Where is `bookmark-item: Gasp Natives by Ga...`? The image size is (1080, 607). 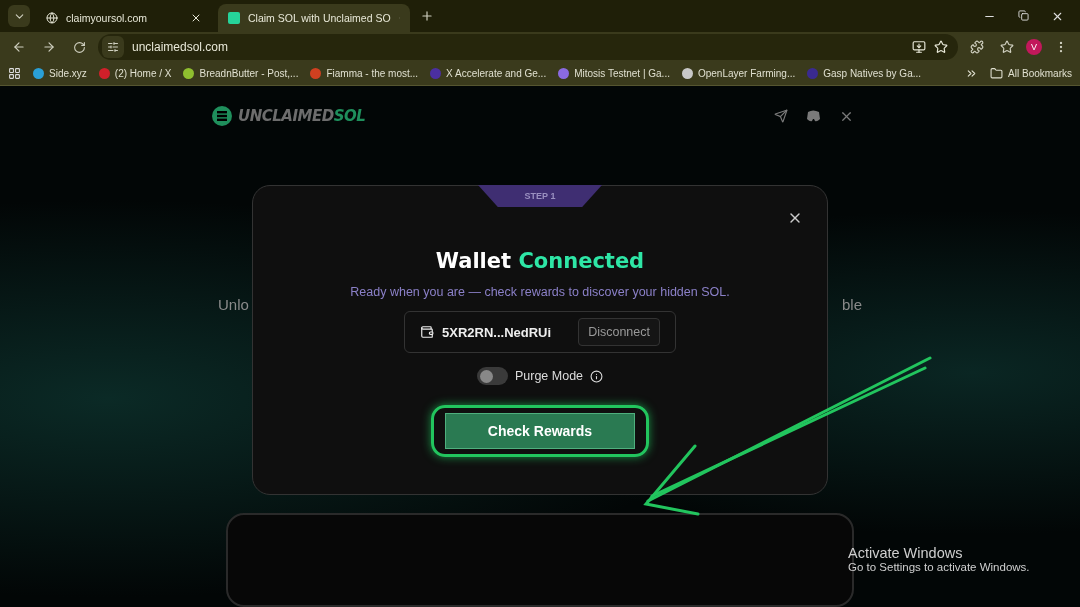
bookmark-item: Gasp Natives by Ga... is located at coordinates (864, 73).